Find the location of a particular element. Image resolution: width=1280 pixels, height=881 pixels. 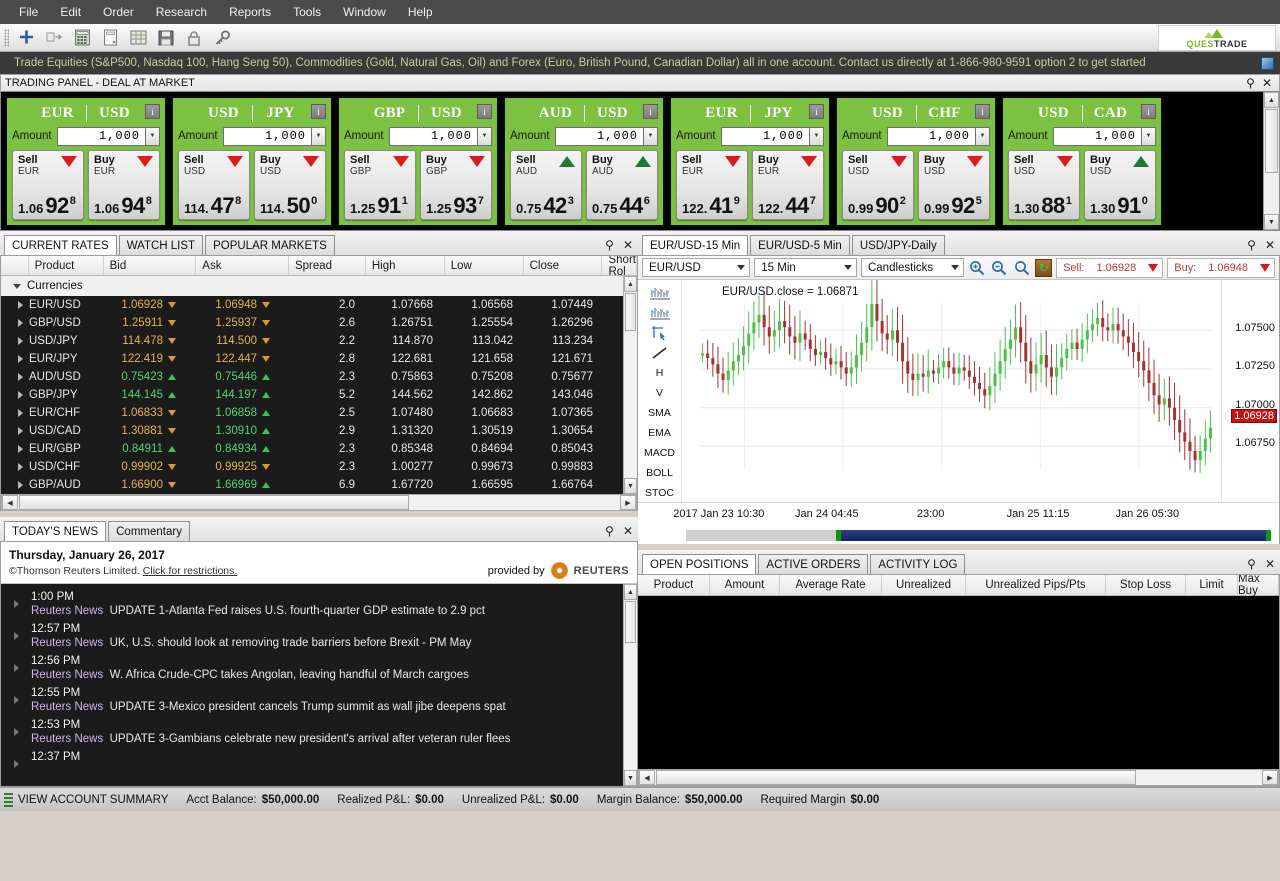

pos-col-pips: Unrealized Pips/Pts is located at coordinates (1036, 585).